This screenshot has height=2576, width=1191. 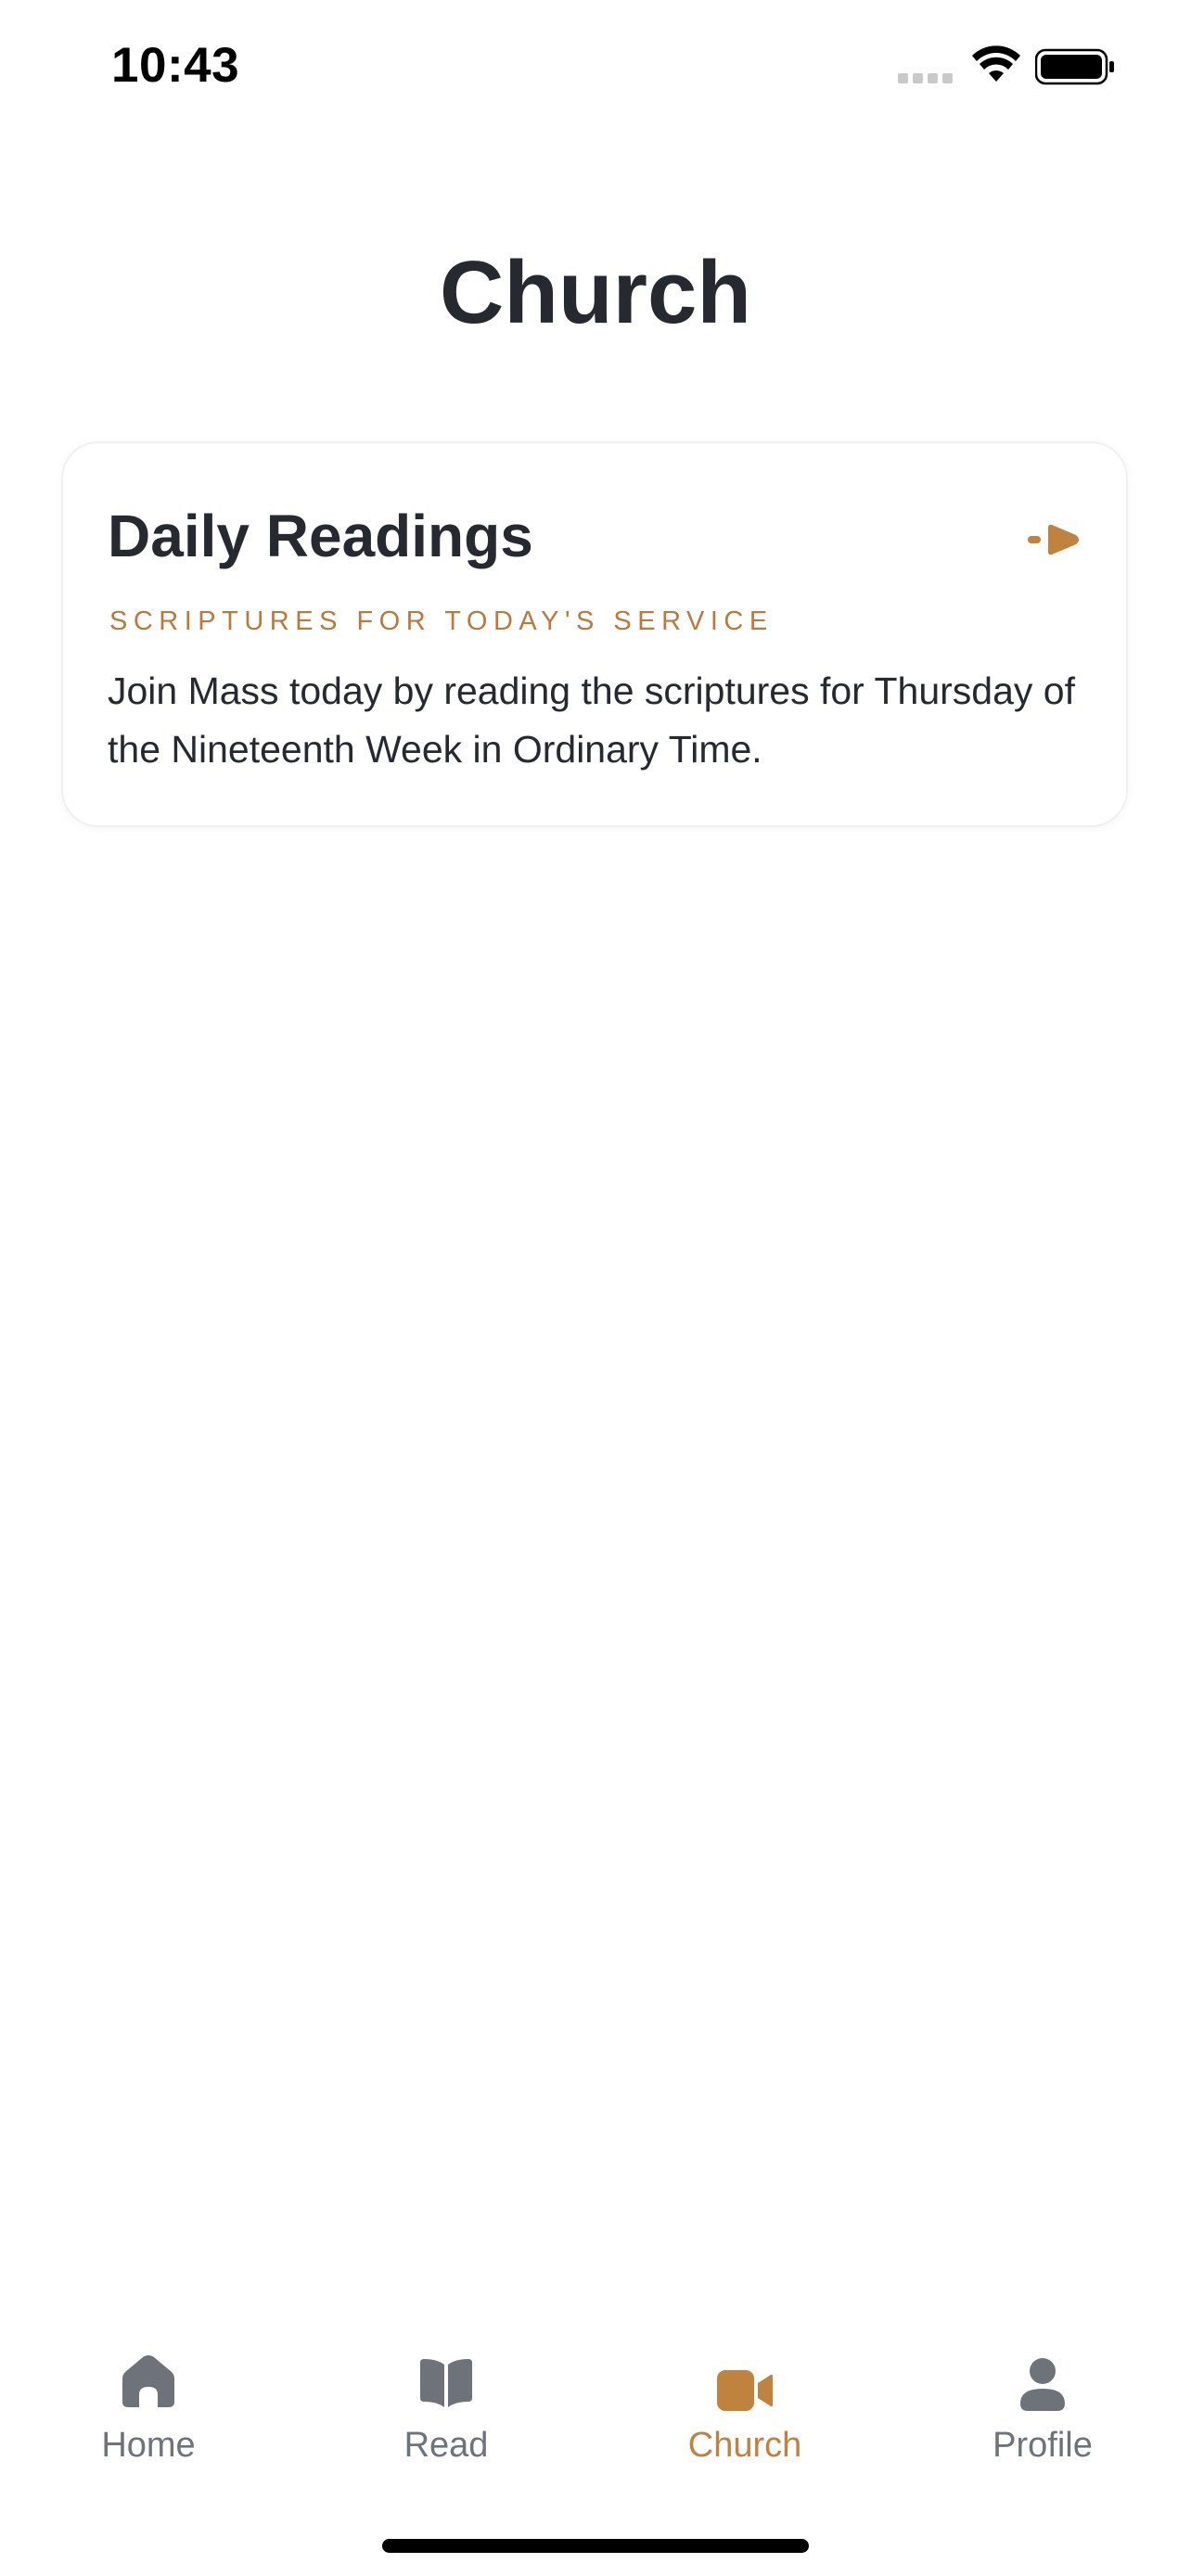 What do you see at coordinates (745, 2391) in the screenshot?
I see `video-camera-icon` at bounding box center [745, 2391].